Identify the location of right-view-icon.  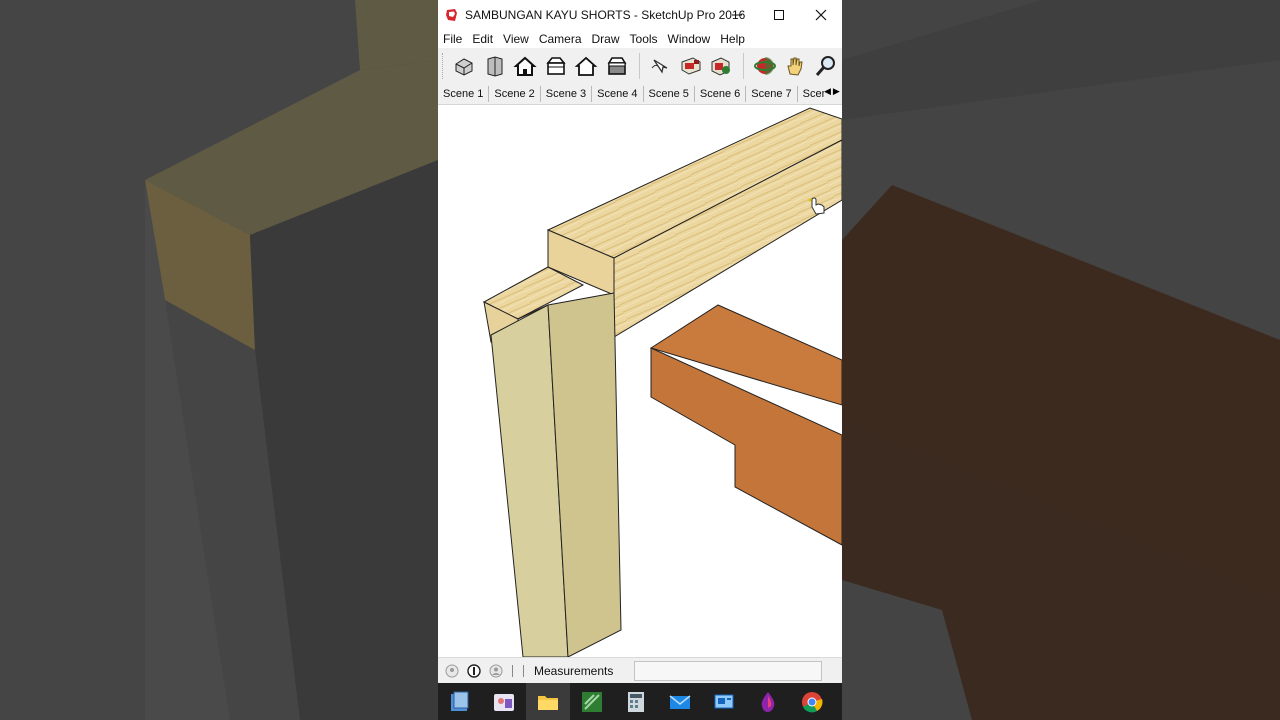
(555, 66).